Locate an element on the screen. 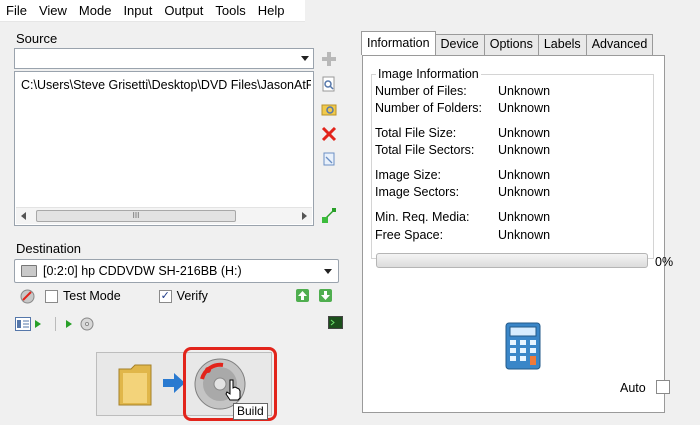 The image size is (700, 425). folder-icon is located at coordinates (135, 385).